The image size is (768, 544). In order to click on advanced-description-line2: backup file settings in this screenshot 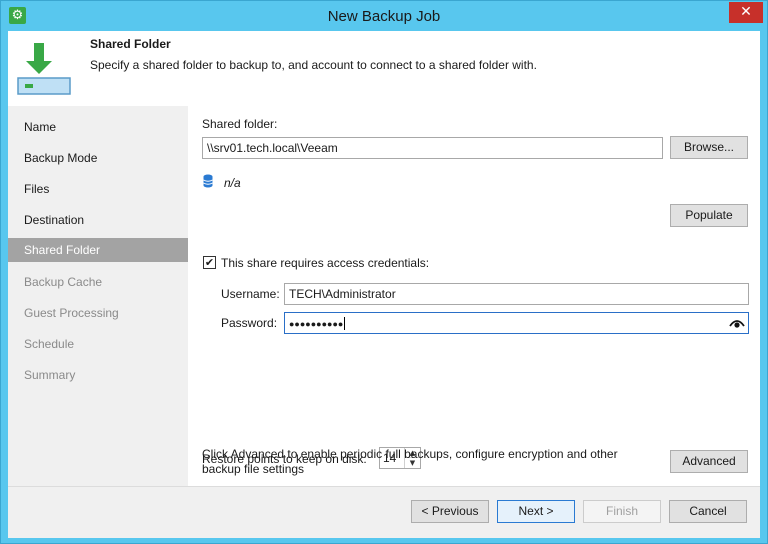, I will do `click(253, 469)`.